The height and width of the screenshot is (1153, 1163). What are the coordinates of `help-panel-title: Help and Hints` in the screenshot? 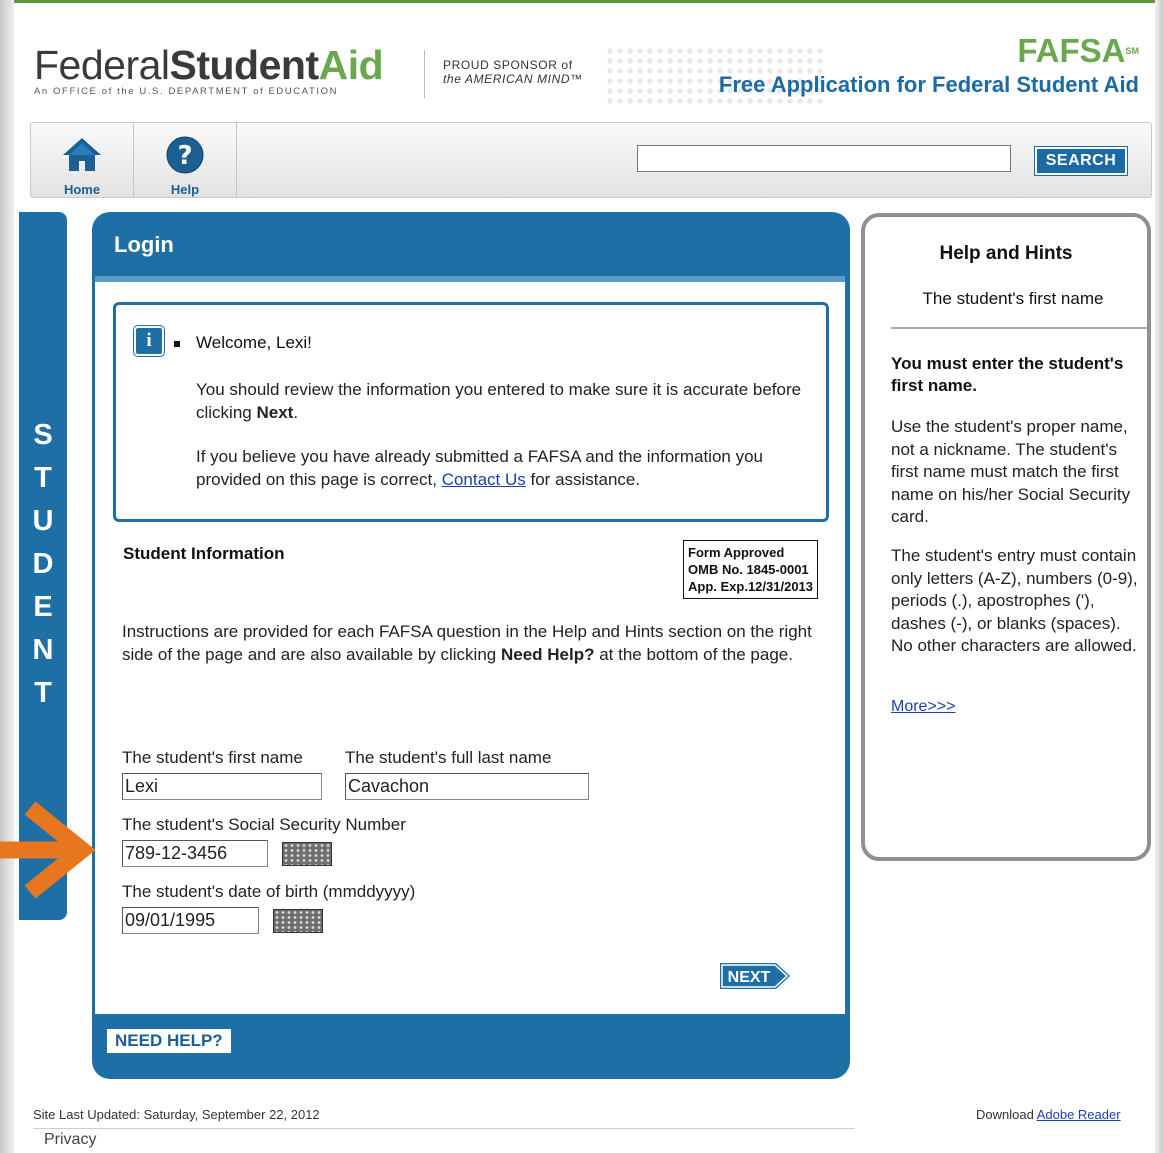 It's located at (1006, 253).